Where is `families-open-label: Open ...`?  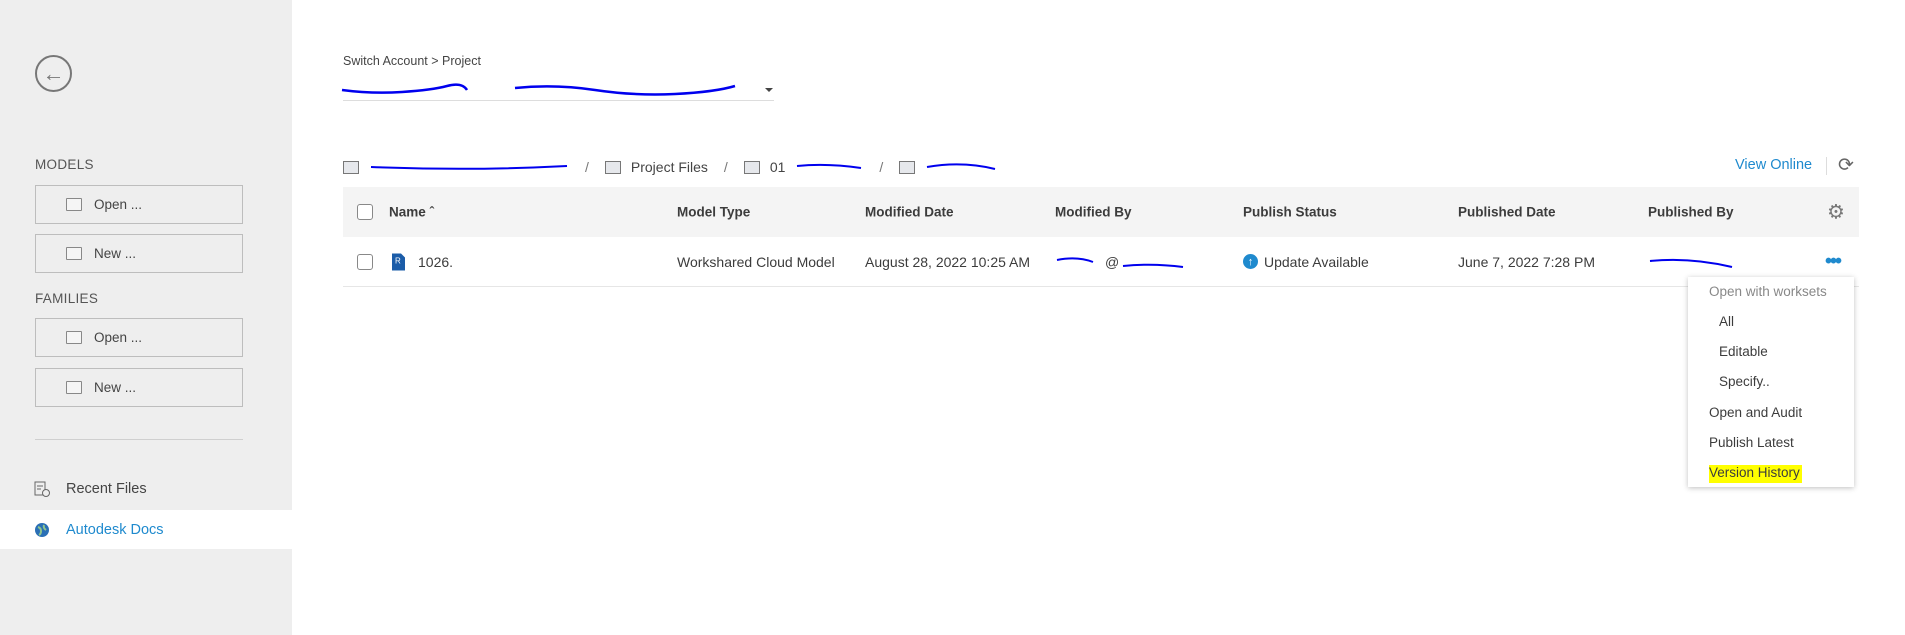 families-open-label: Open ... is located at coordinates (118, 337).